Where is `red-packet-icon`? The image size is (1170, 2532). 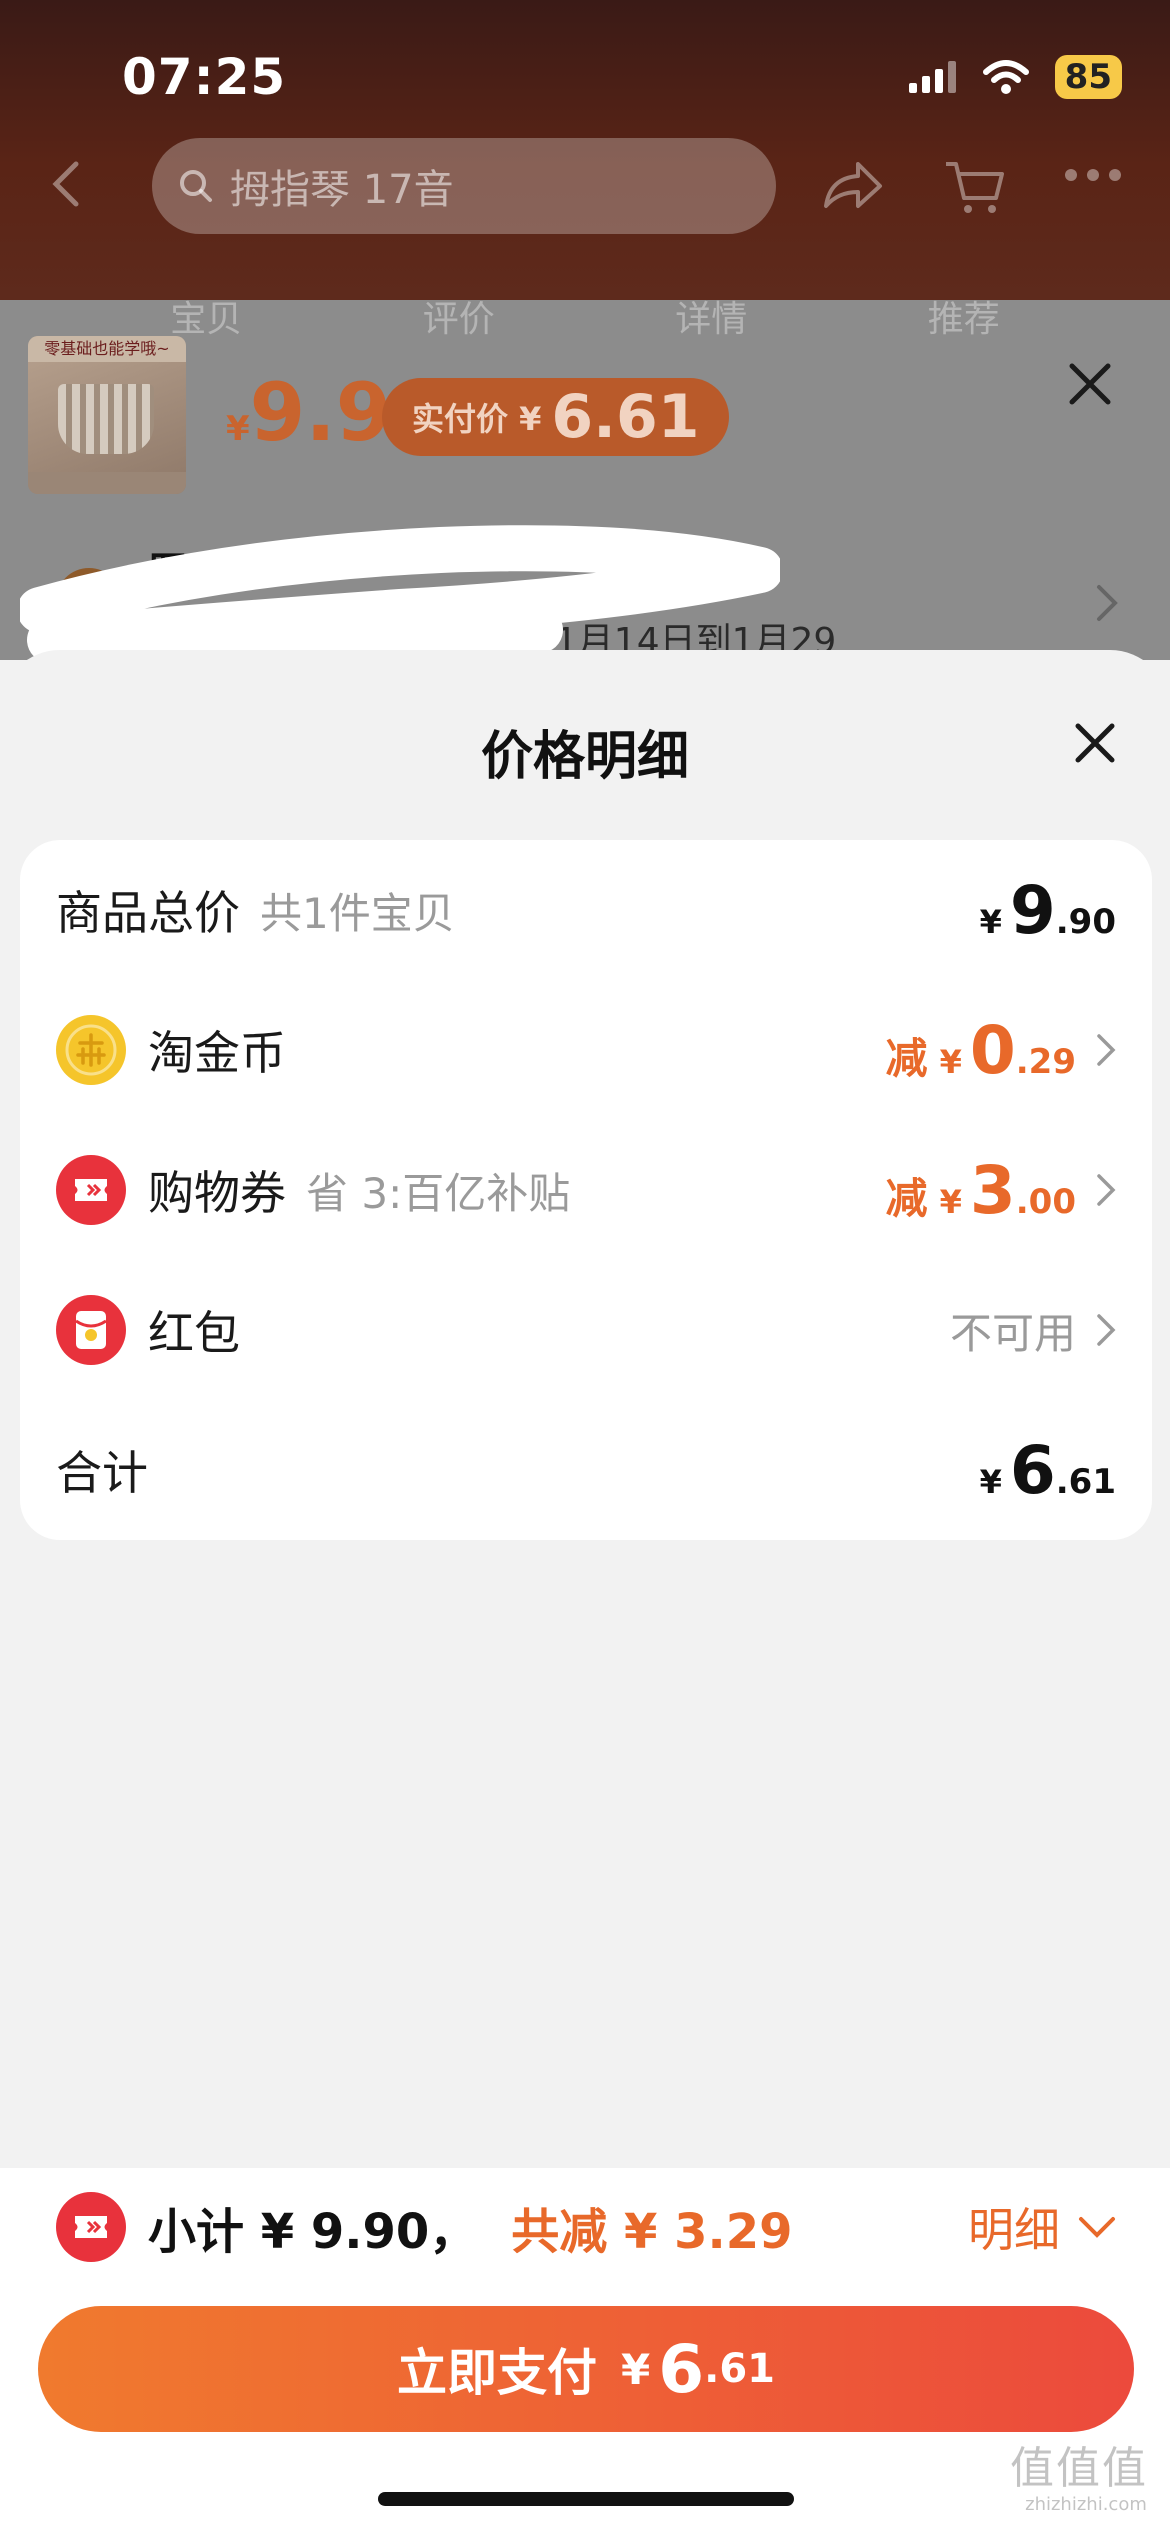
red-packet-icon is located at coordinates (91, 1330).